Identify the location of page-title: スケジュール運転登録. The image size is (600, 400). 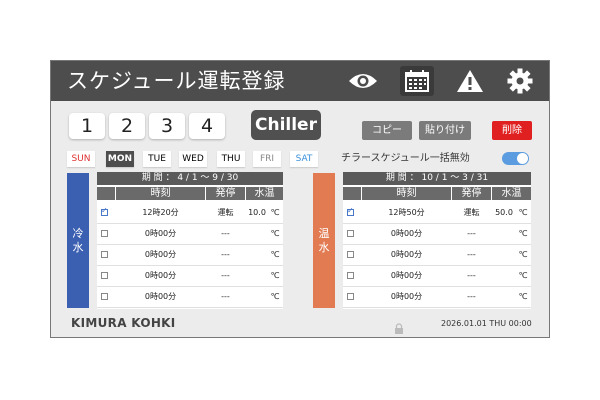
(176, 81).